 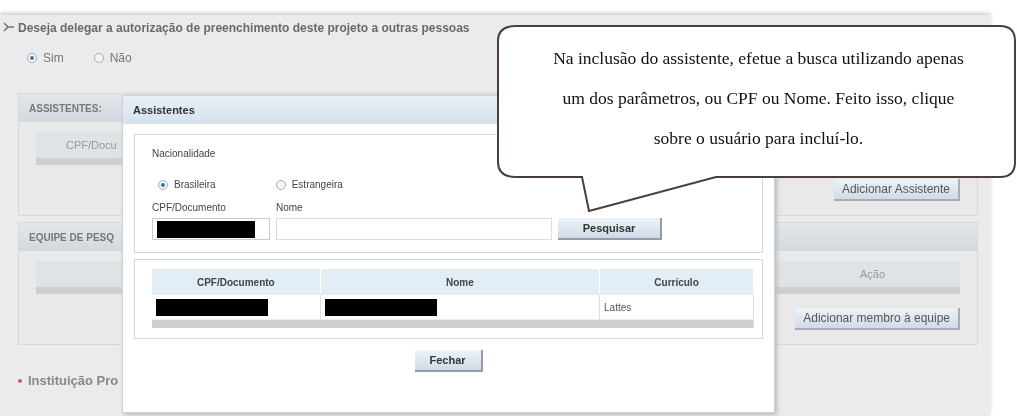 I want to click on field-label: Nome, so click(x=290, y=207).